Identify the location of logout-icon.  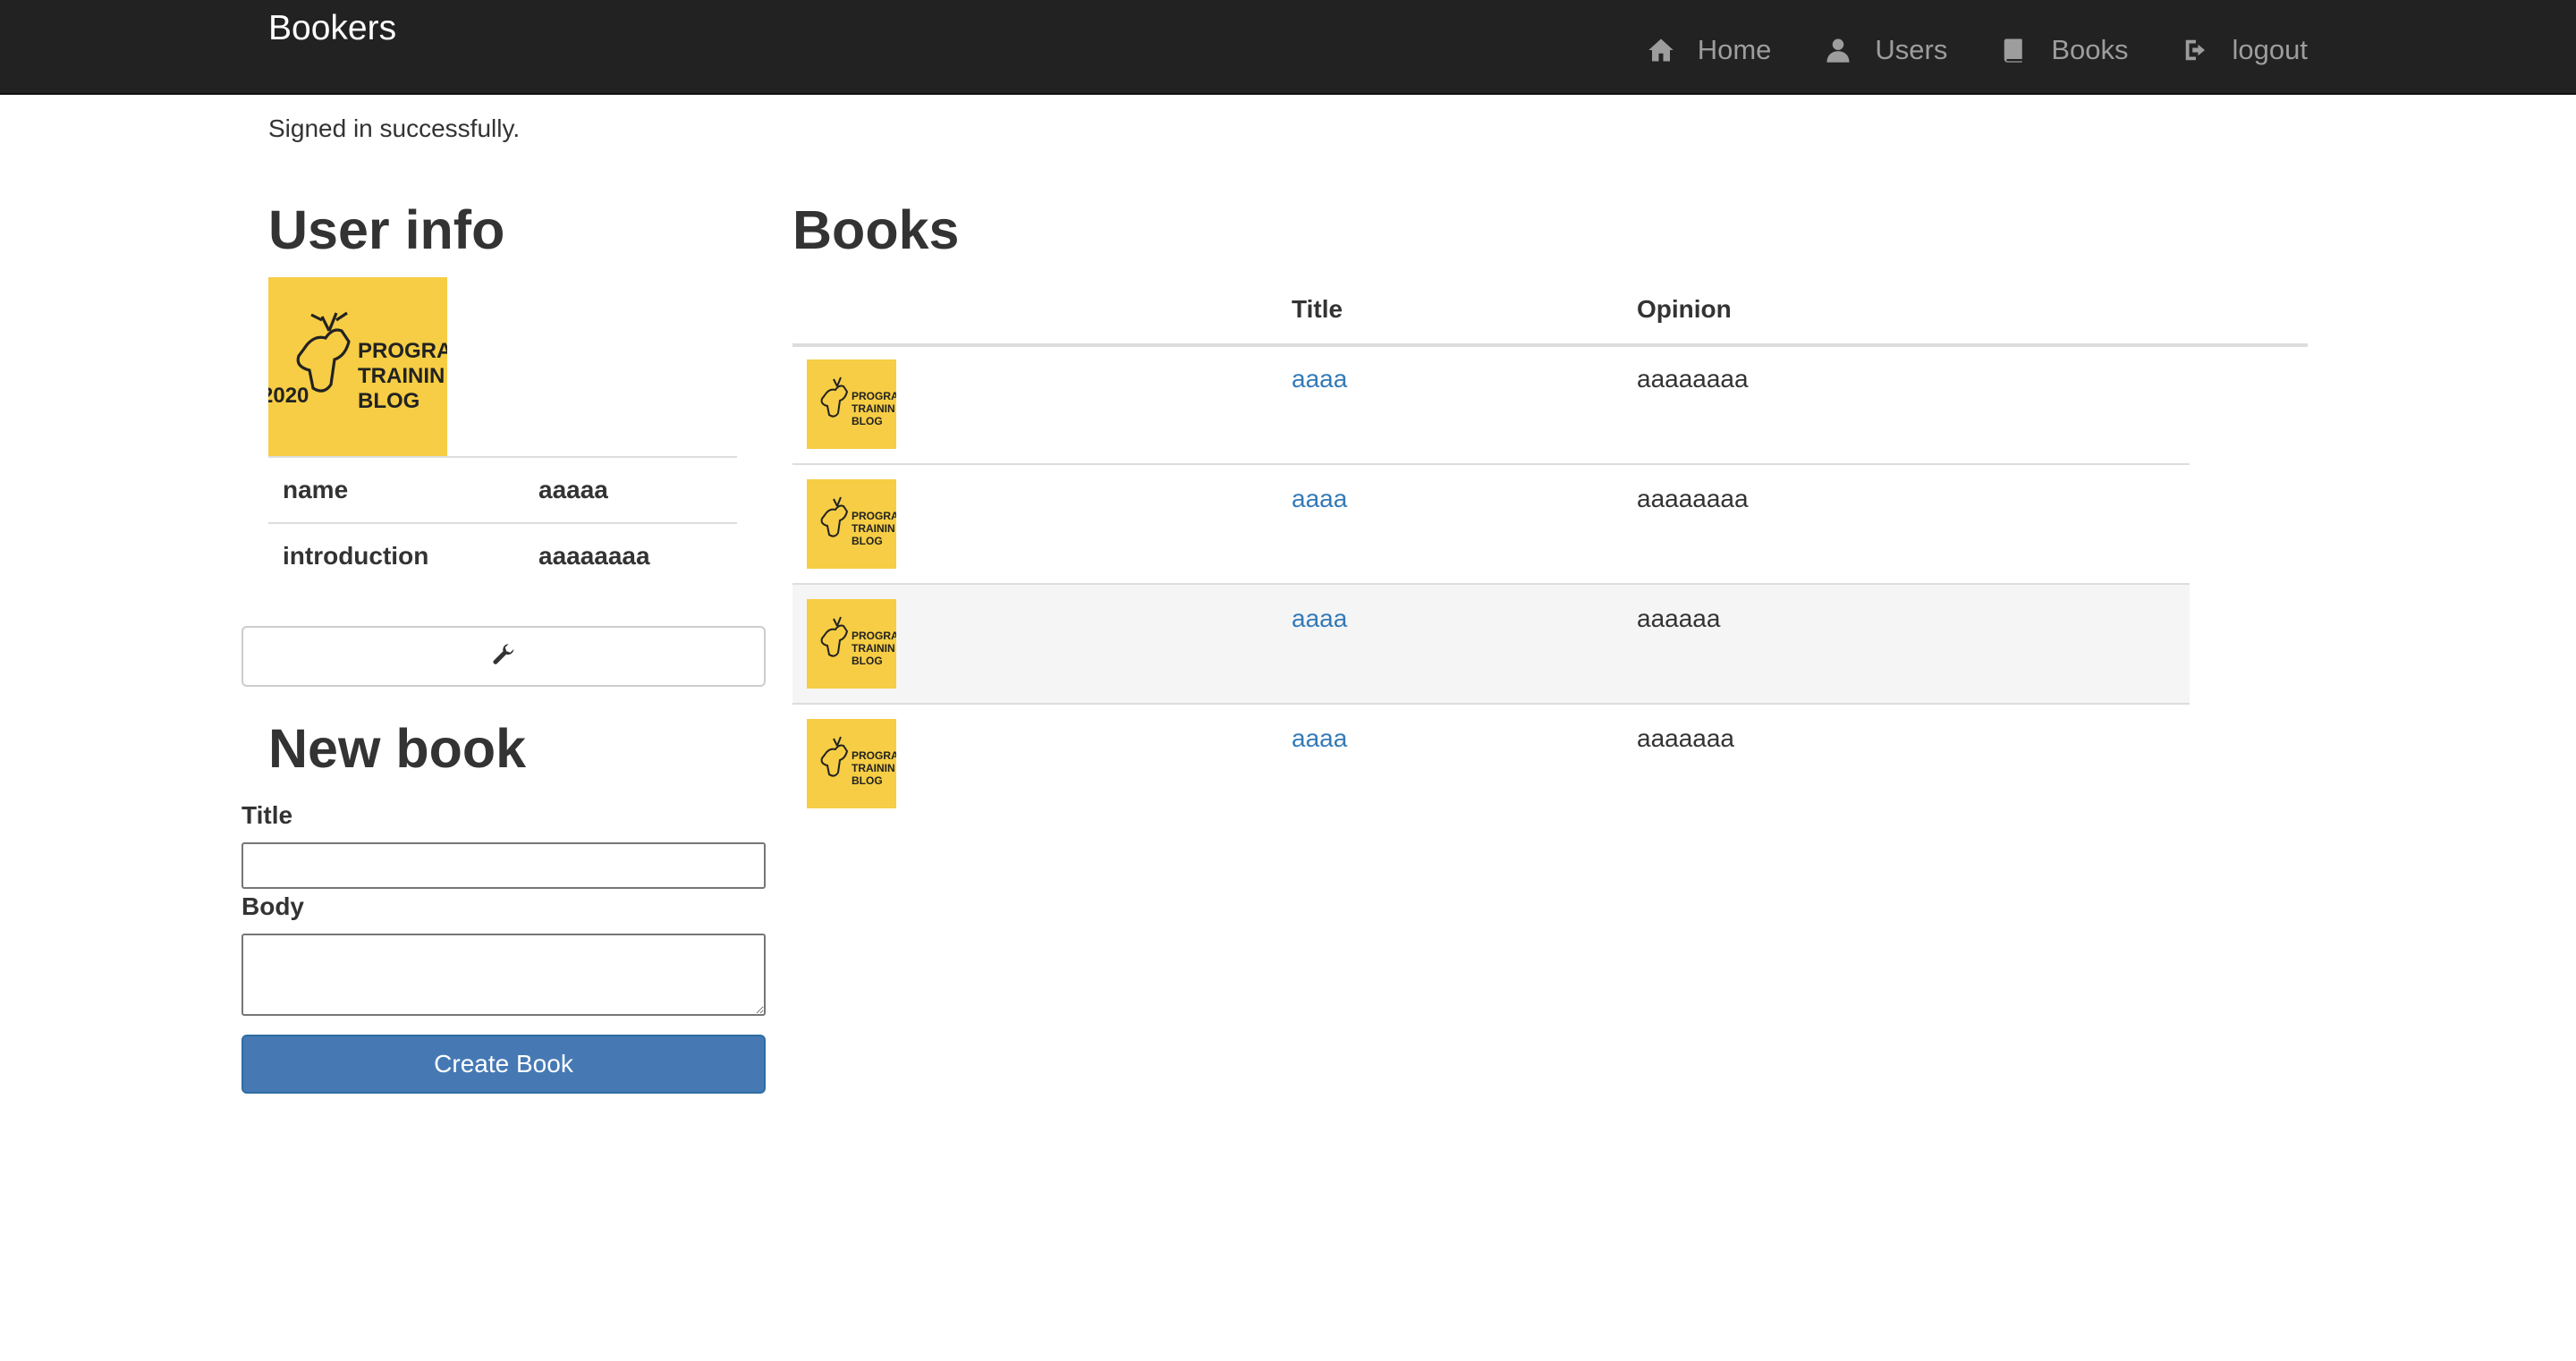
(2195, 50).